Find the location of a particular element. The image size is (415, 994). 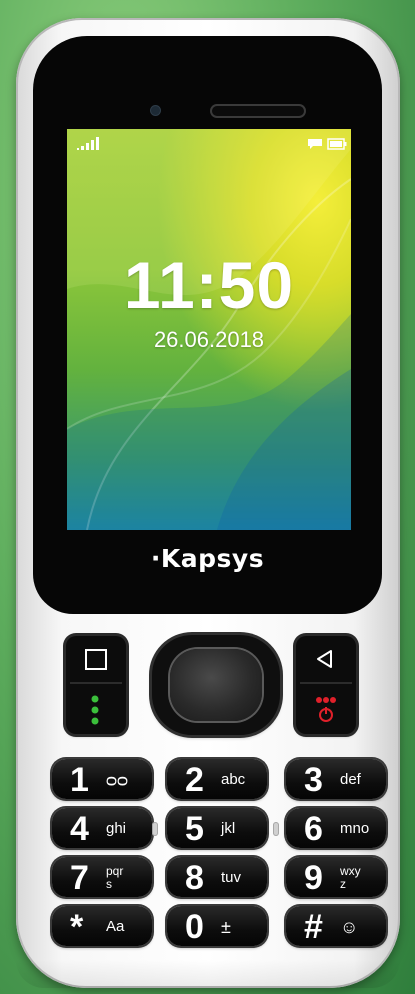

key-letters: jkl is located at coordinates (228, 828).